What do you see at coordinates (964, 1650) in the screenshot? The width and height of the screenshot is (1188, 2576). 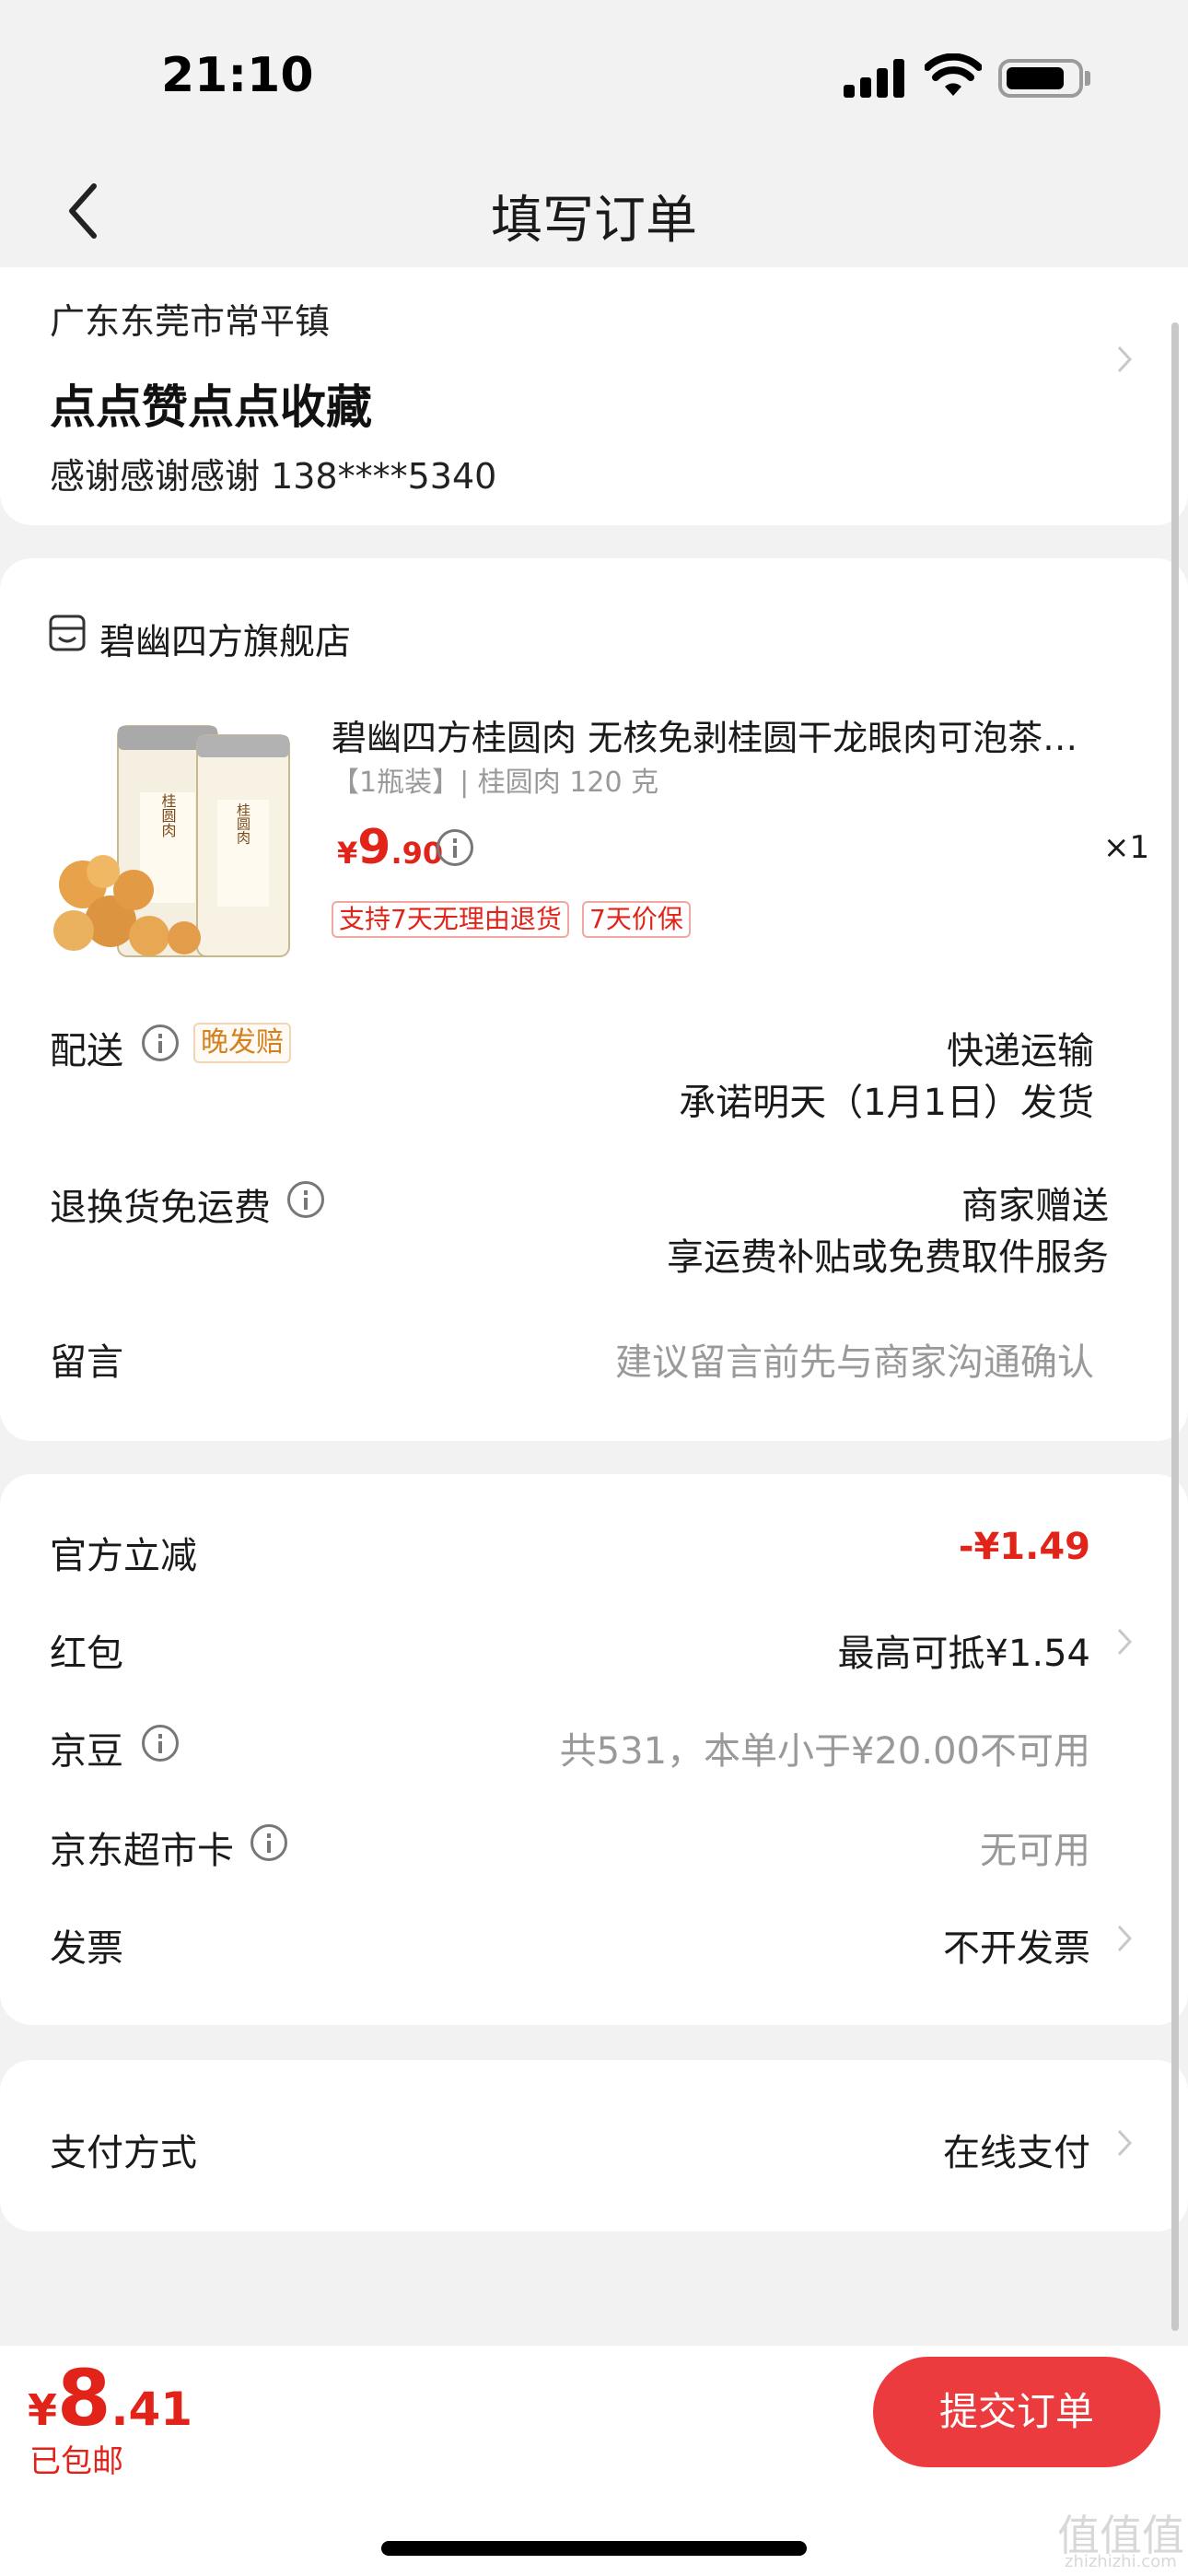 I see `red-packet-value: 最高可抵¥1.54` at bounding box center [964, 1650].